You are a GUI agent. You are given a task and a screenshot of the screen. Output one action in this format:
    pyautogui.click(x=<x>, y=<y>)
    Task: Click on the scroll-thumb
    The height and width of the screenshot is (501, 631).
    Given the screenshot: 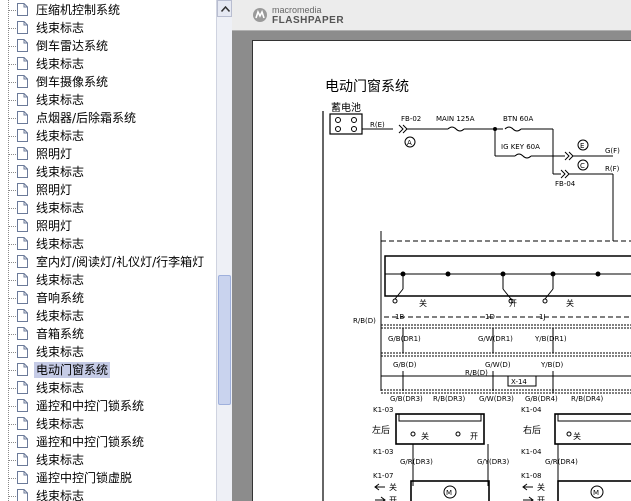 What is the action you would take?
    pyautogui.click(x=224, y=340)
    